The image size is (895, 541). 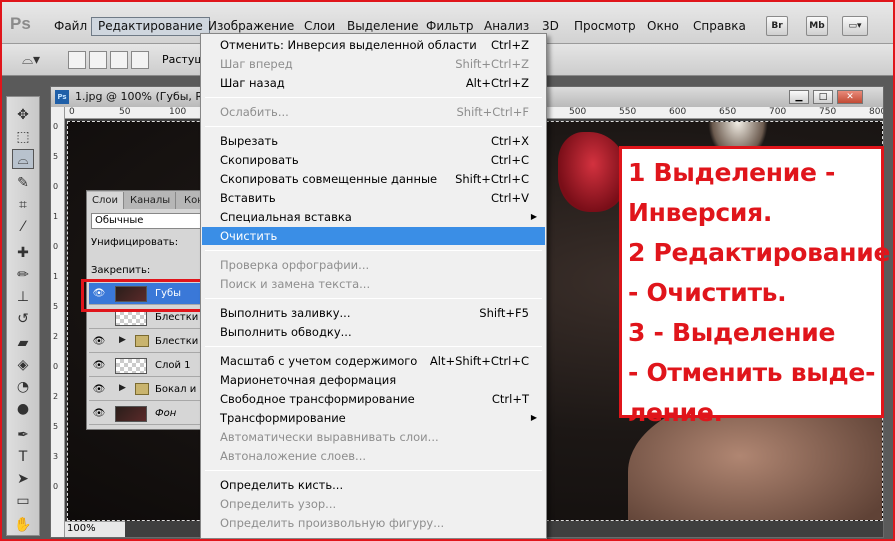 I want to click on blend-mode-select: Обычные, so click(x=147, y=221).